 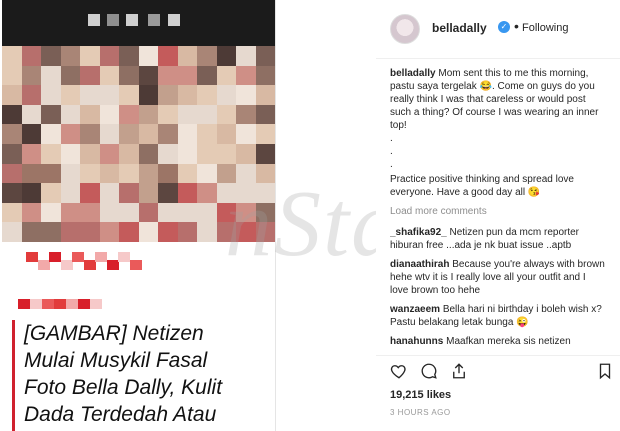 I want to click on bookmark-icon, so click(x=605, y=371).